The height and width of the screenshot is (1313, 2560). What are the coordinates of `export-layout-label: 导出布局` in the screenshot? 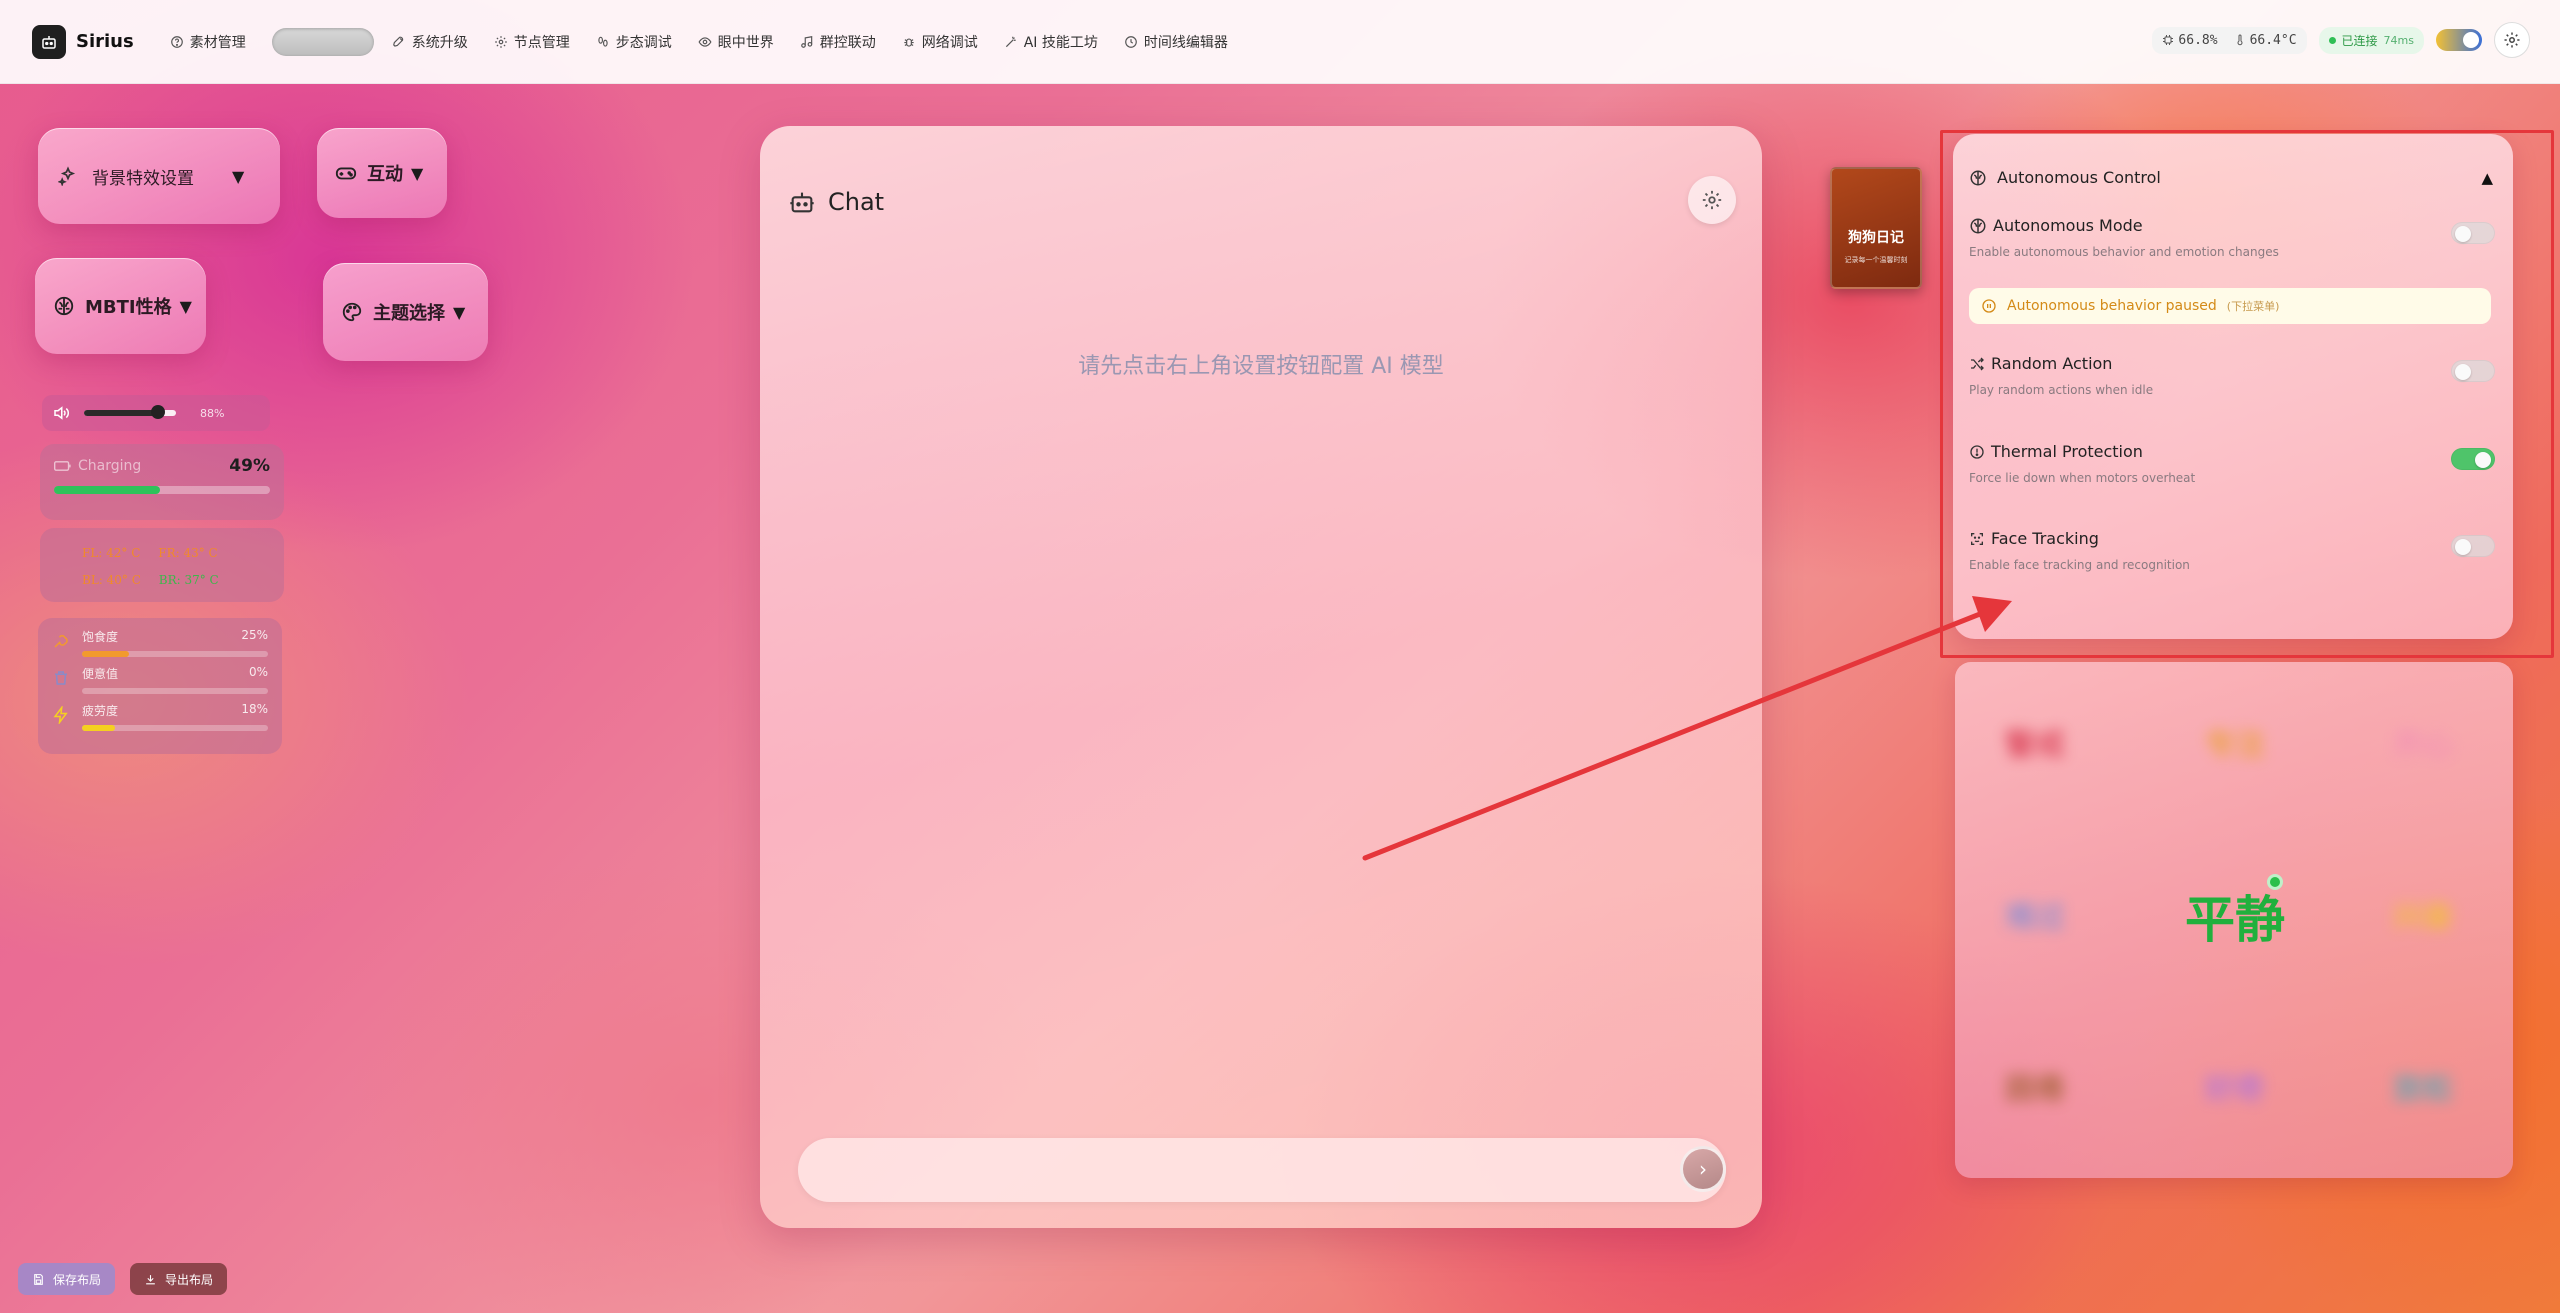 It's located at (189, 1279).